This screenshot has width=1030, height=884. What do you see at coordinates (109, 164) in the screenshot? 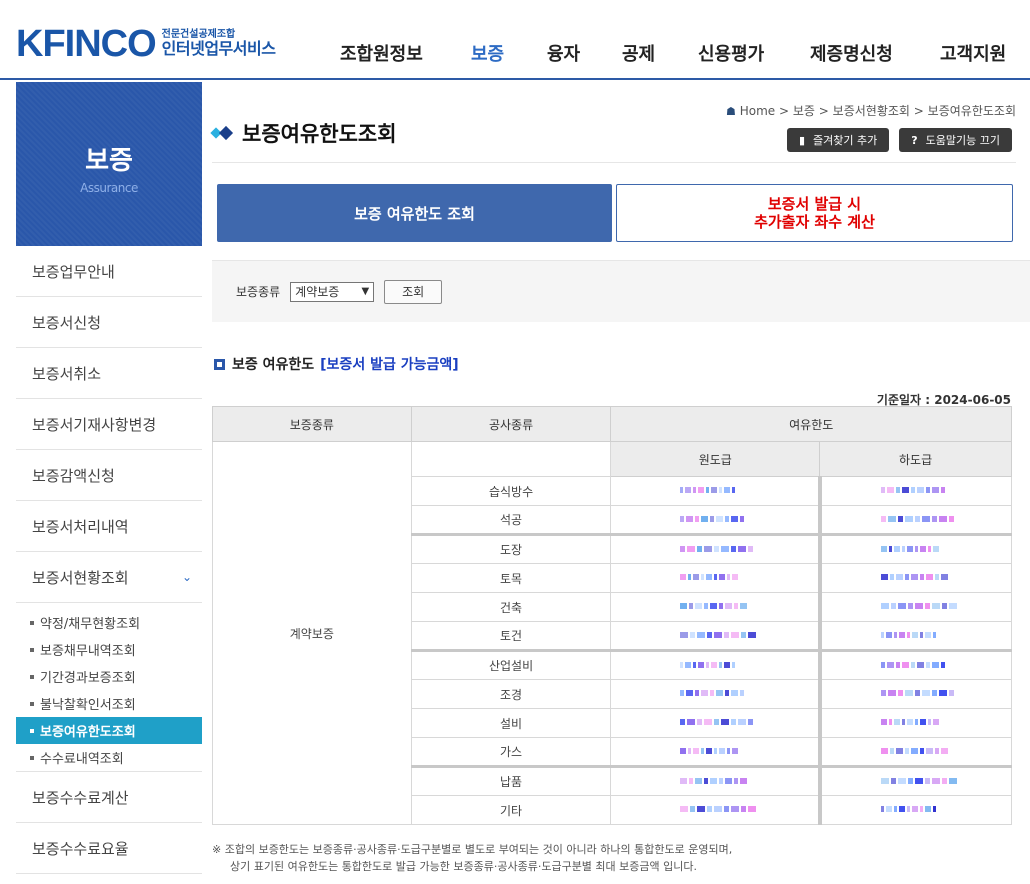
I see `sidebar-header: 보증 Assurance` at bounding box center [109, 164].